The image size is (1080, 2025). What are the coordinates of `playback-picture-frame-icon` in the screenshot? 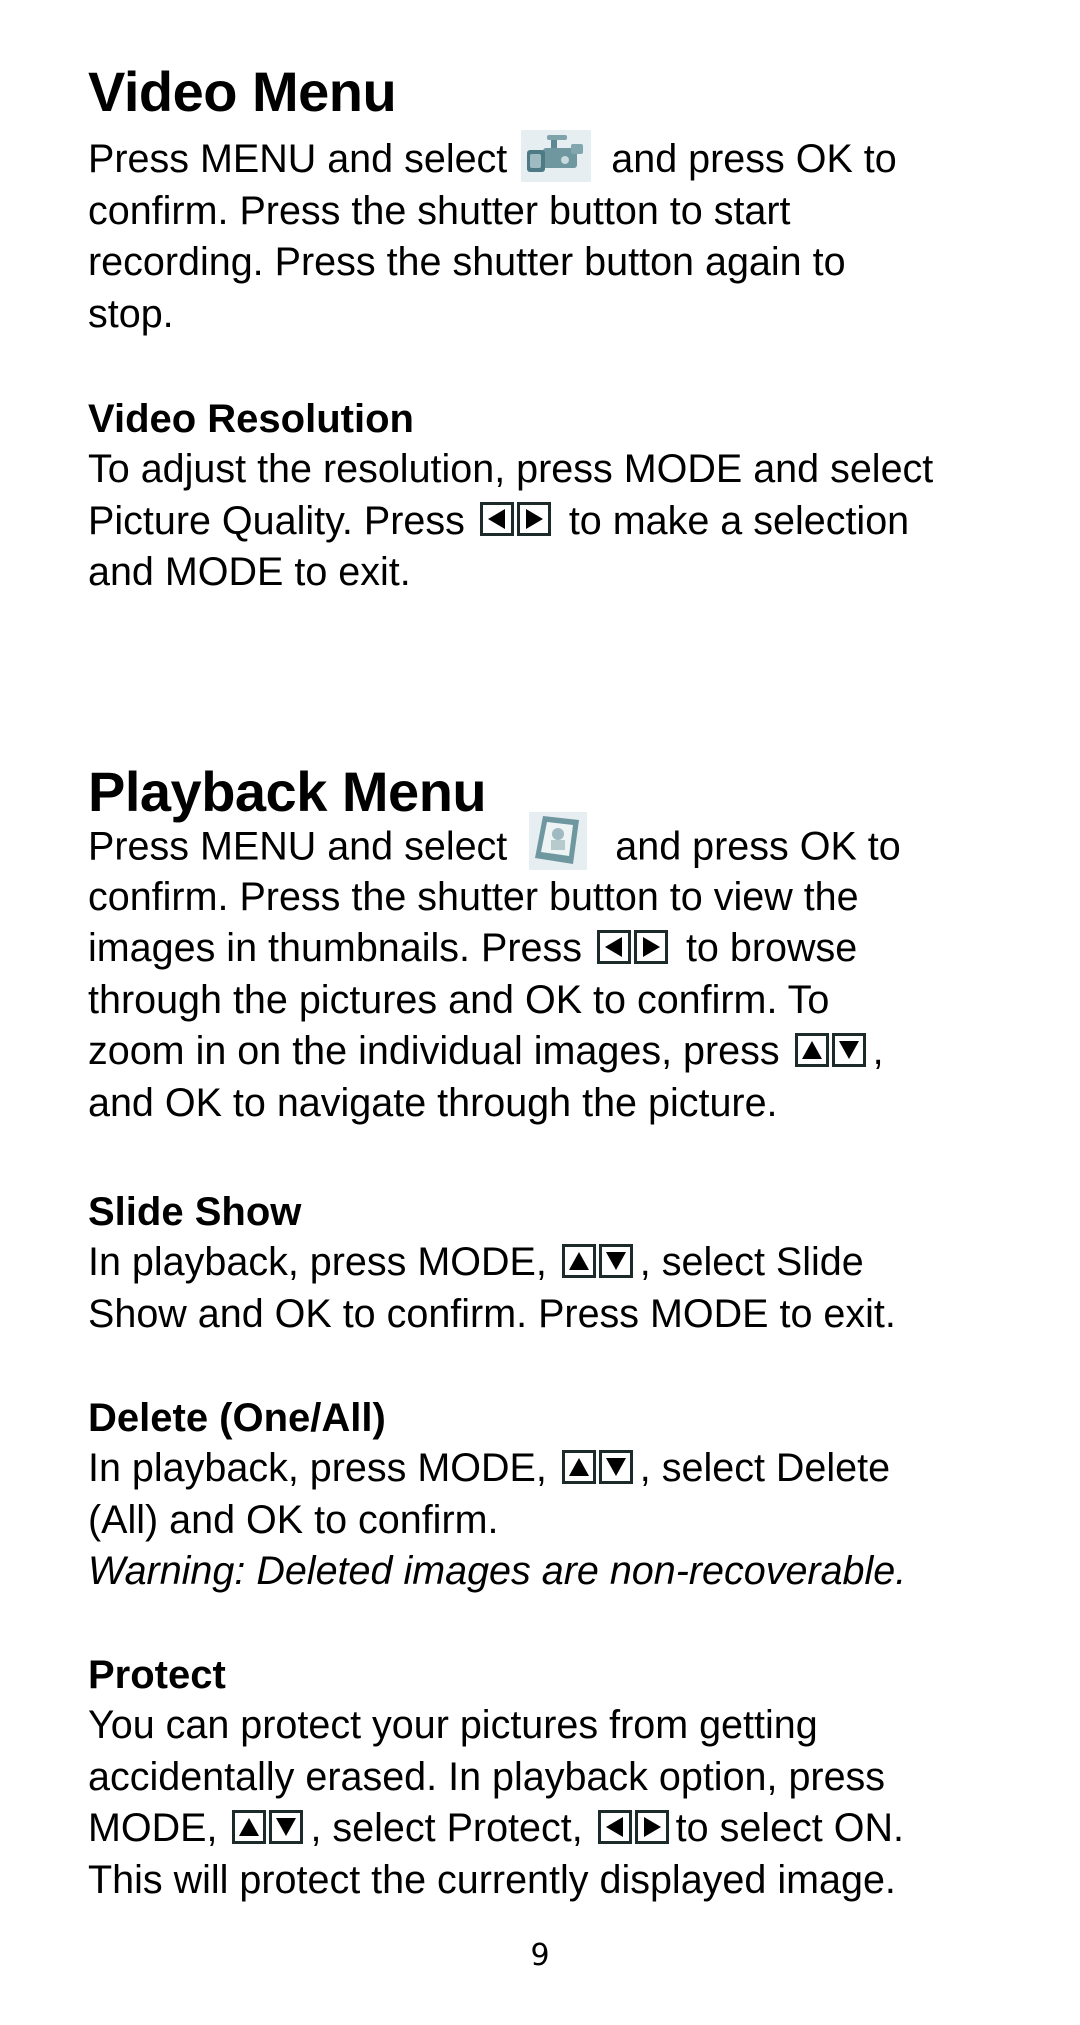 It's located at (558, 841).